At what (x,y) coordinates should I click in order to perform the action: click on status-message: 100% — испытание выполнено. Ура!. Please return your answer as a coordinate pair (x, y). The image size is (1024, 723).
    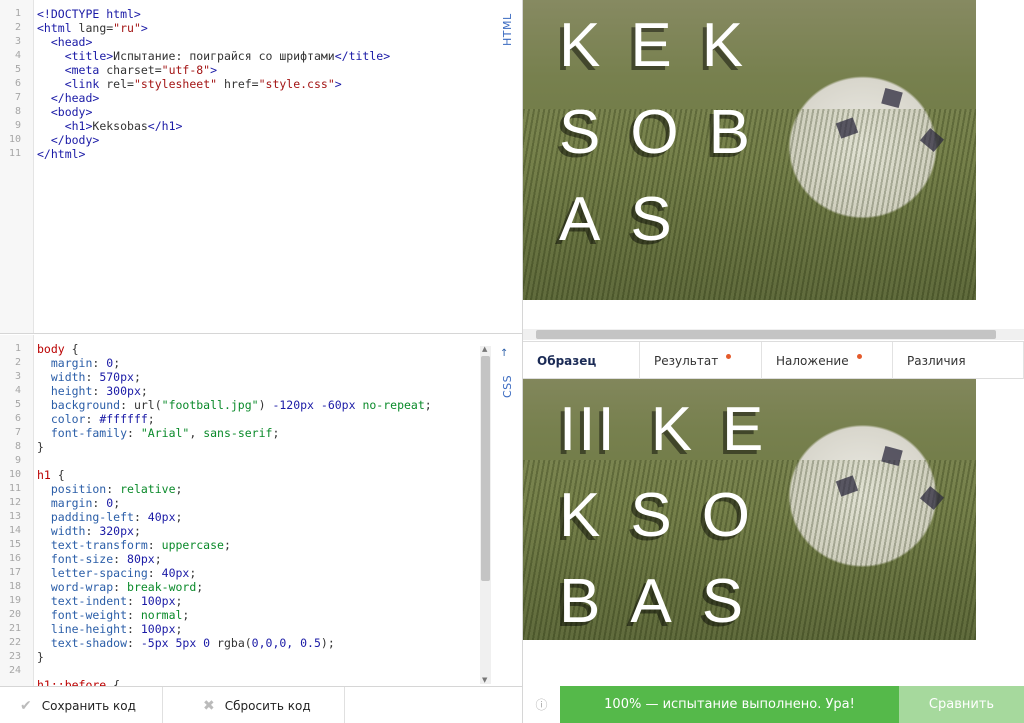
    Looking at the image, I should click on (729, 704).